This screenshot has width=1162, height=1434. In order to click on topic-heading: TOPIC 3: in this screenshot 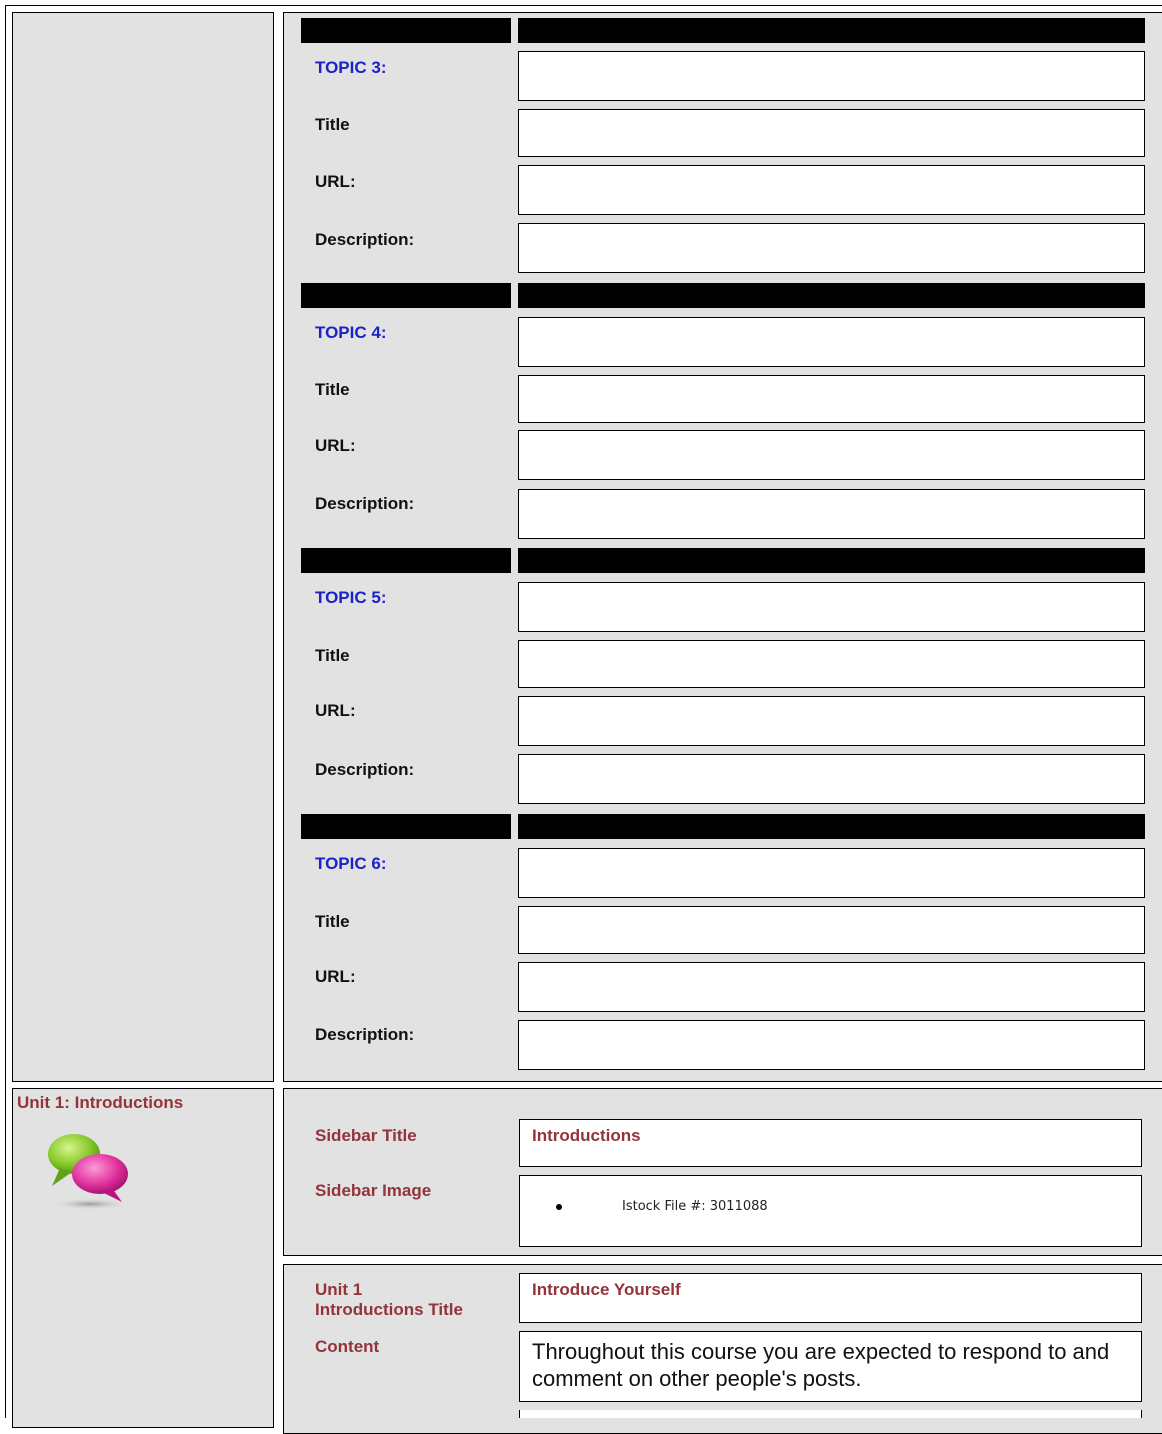, I will do `click(351, 67)`.